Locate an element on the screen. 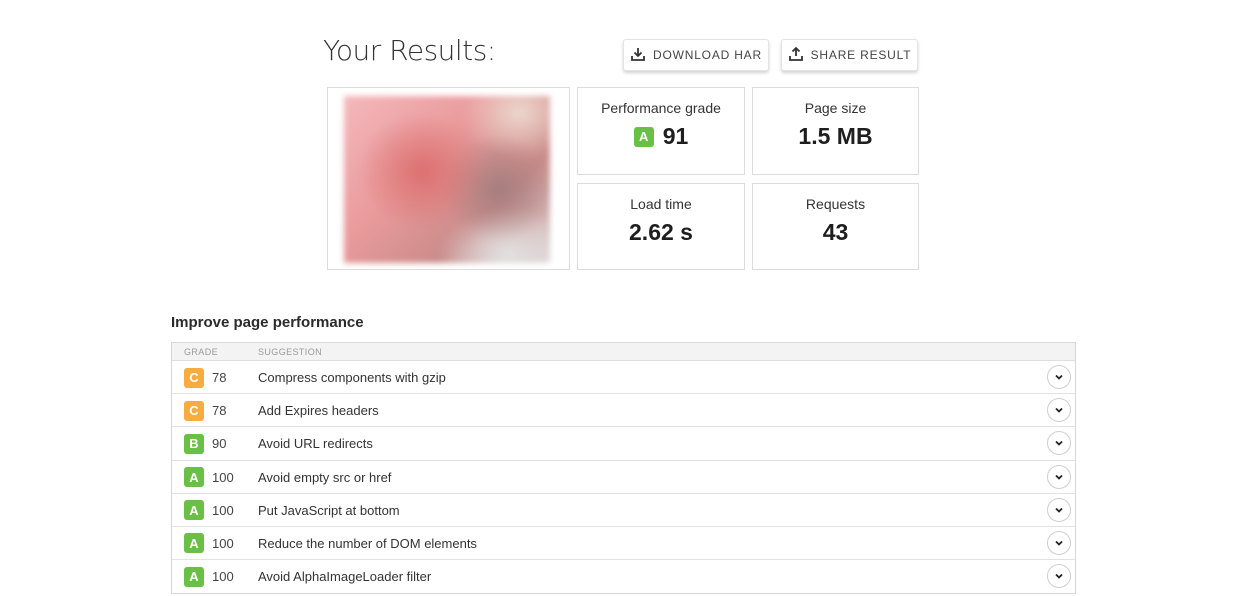 The image size is (1250, 596). suggestion-text: Avoid URL redirects is located at coordinates (315, 444).